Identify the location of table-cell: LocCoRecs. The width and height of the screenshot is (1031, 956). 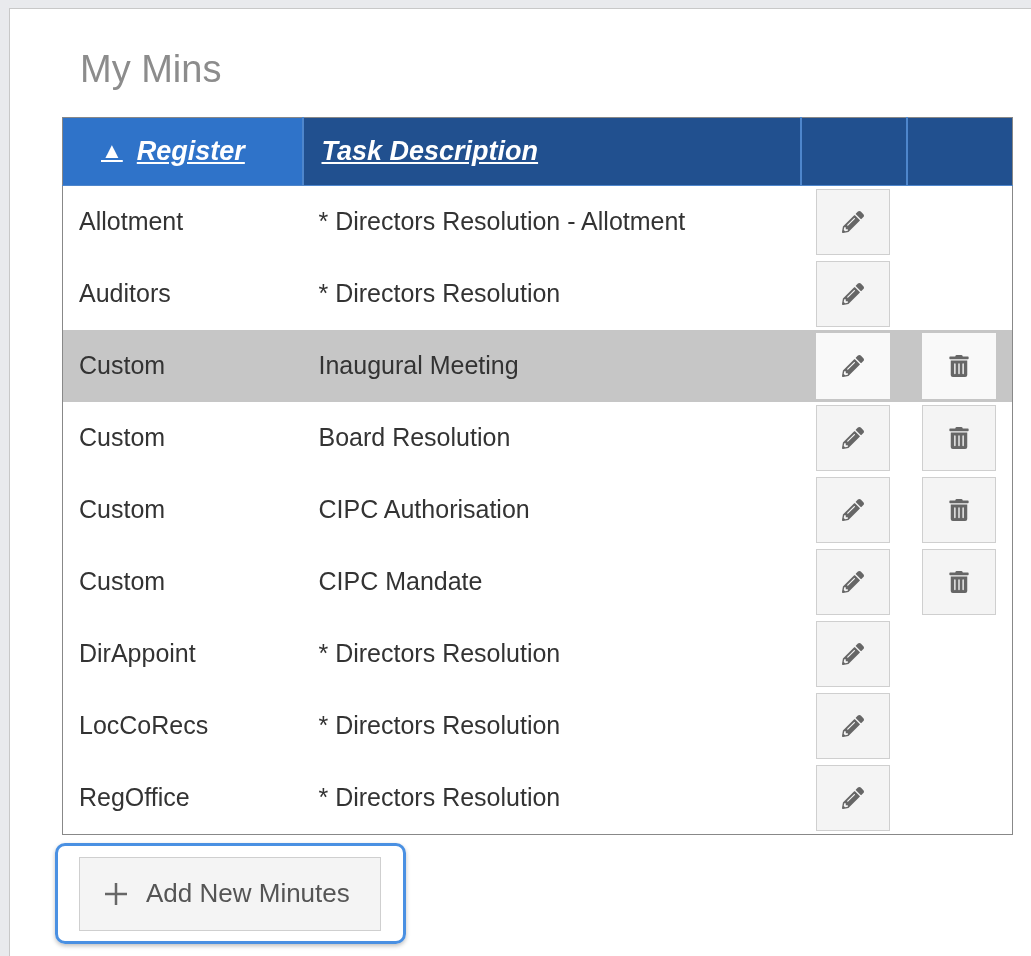
(182, 725).